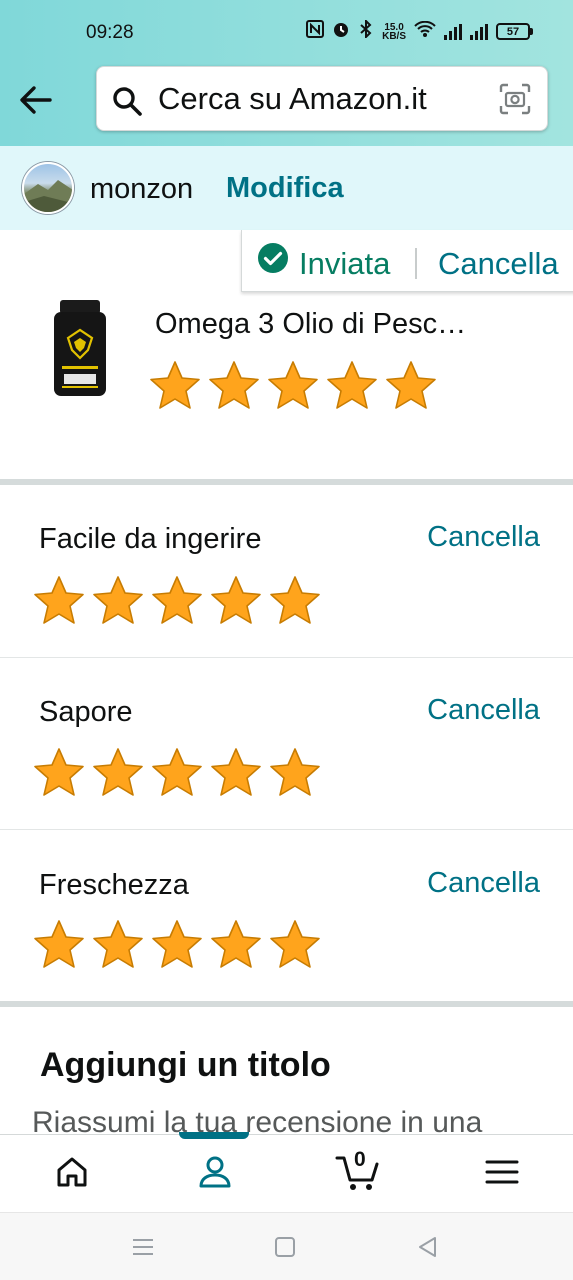 This screenshot has height=1280, width=573. What do you see at coordinates (425, 31) in the screenshot?
I see `wifi-icon` at bounding box center [425, 31].